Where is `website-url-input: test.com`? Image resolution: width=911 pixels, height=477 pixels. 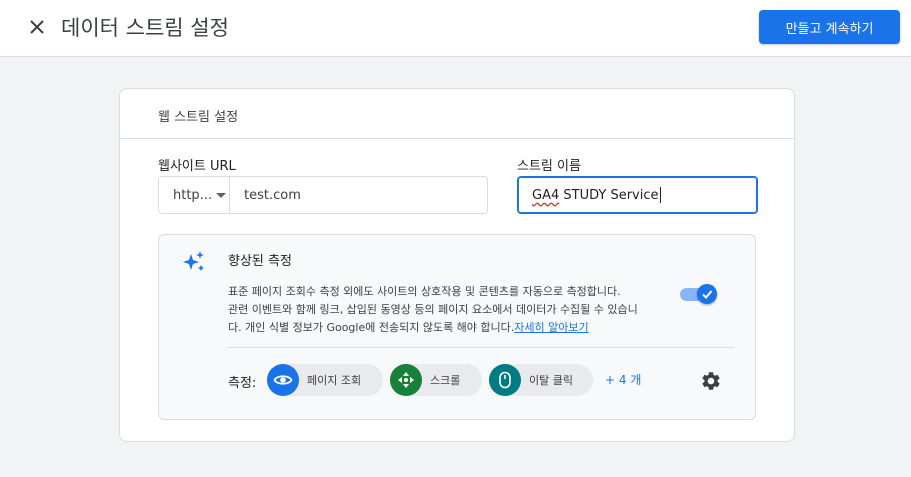 website-url-input: test.com is located at coordinates (359, 195).